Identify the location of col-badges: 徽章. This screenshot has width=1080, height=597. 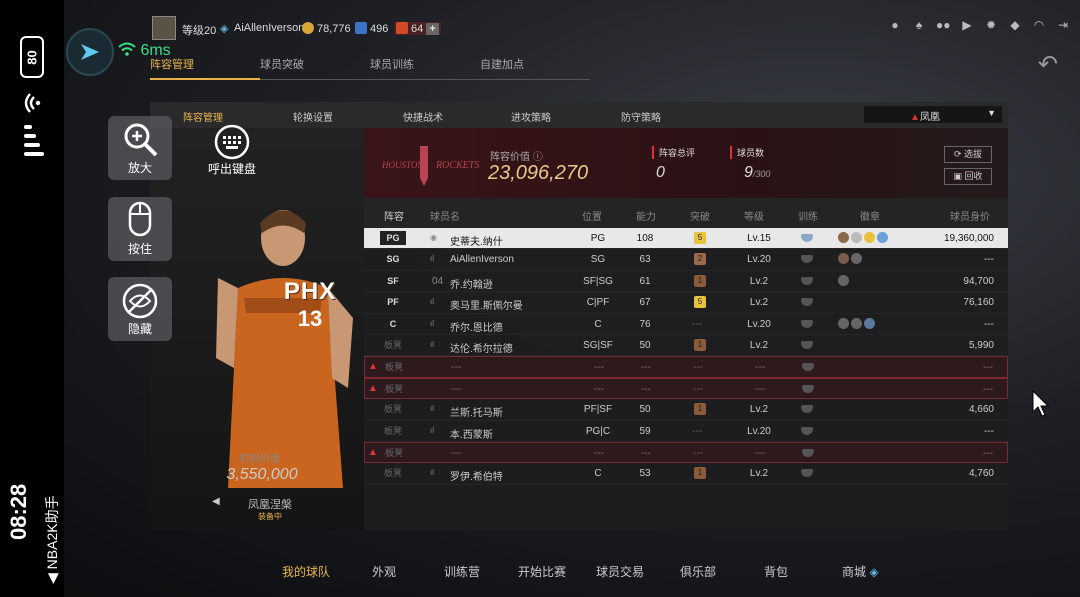
(870, 217).